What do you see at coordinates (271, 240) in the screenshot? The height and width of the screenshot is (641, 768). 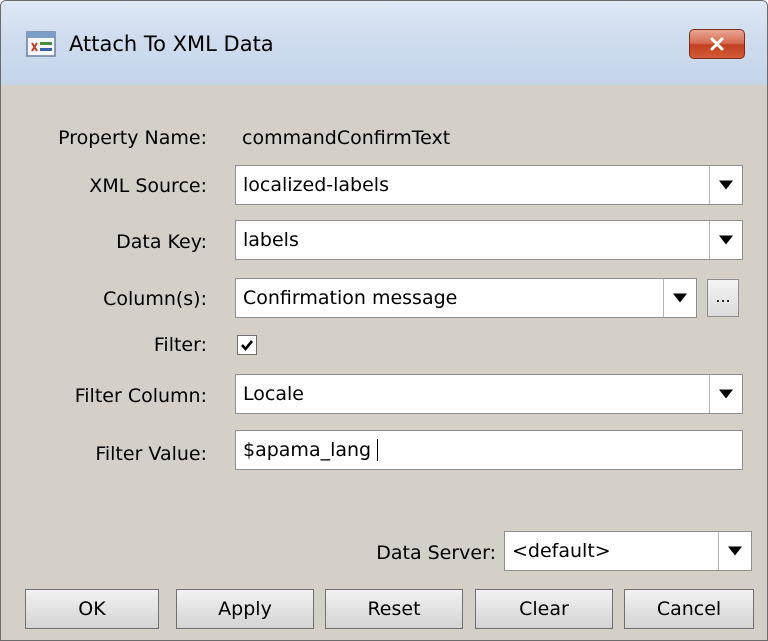 I see `data-key-value: labels` at bounding box center [271, 240].